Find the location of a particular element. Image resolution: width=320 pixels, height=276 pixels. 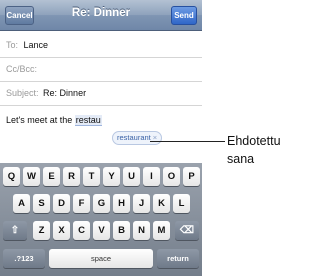

key-f: F is located at coordinates (81, 203).